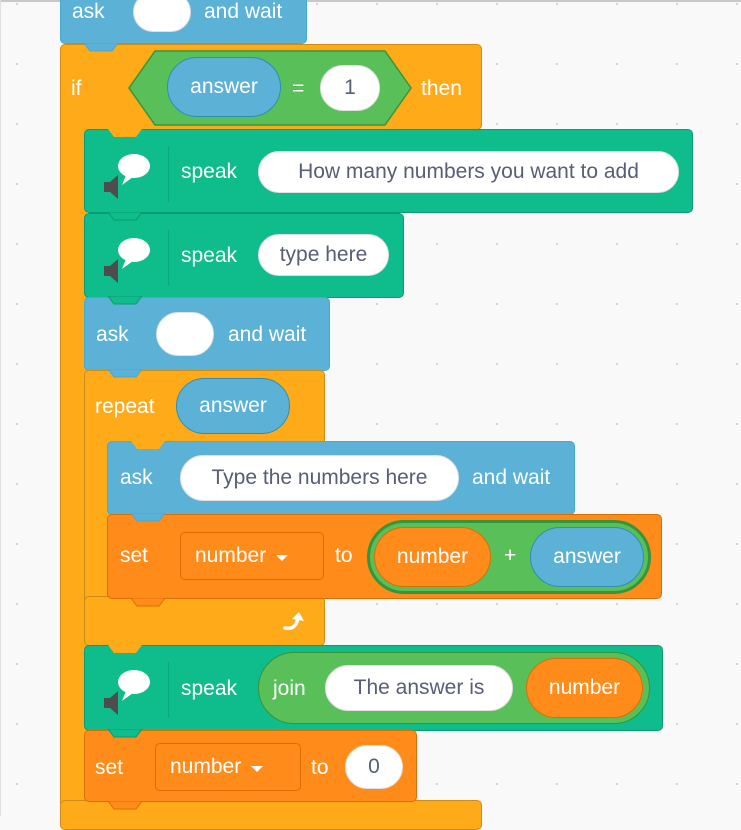 This screenshot has height=830, width=741. I want to click on ask-input: Type the numbers here, so click(319, 478).